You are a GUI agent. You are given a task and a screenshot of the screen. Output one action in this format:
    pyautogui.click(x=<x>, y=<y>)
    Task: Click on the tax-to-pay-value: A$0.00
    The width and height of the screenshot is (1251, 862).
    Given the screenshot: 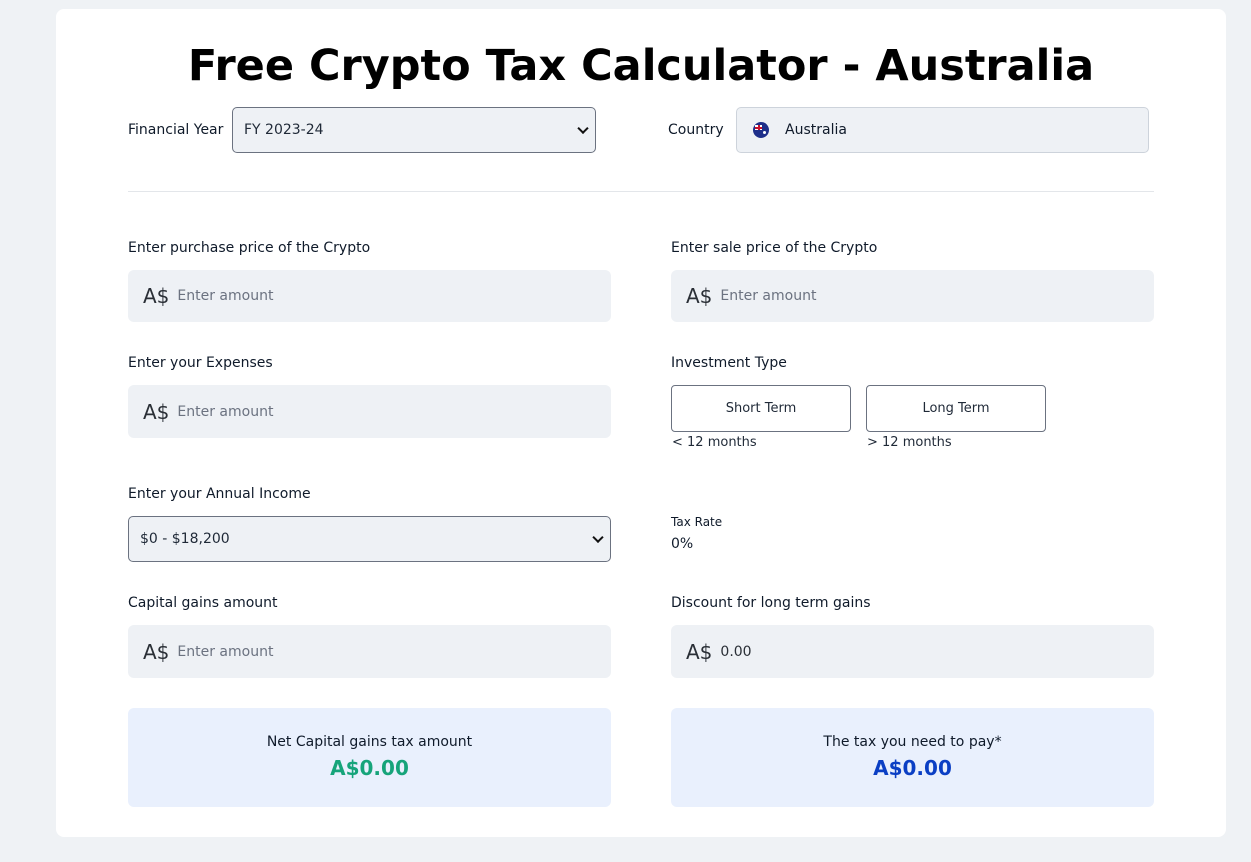 What is the action you would take?
    pyautogui.click(x=912, y=768)
    